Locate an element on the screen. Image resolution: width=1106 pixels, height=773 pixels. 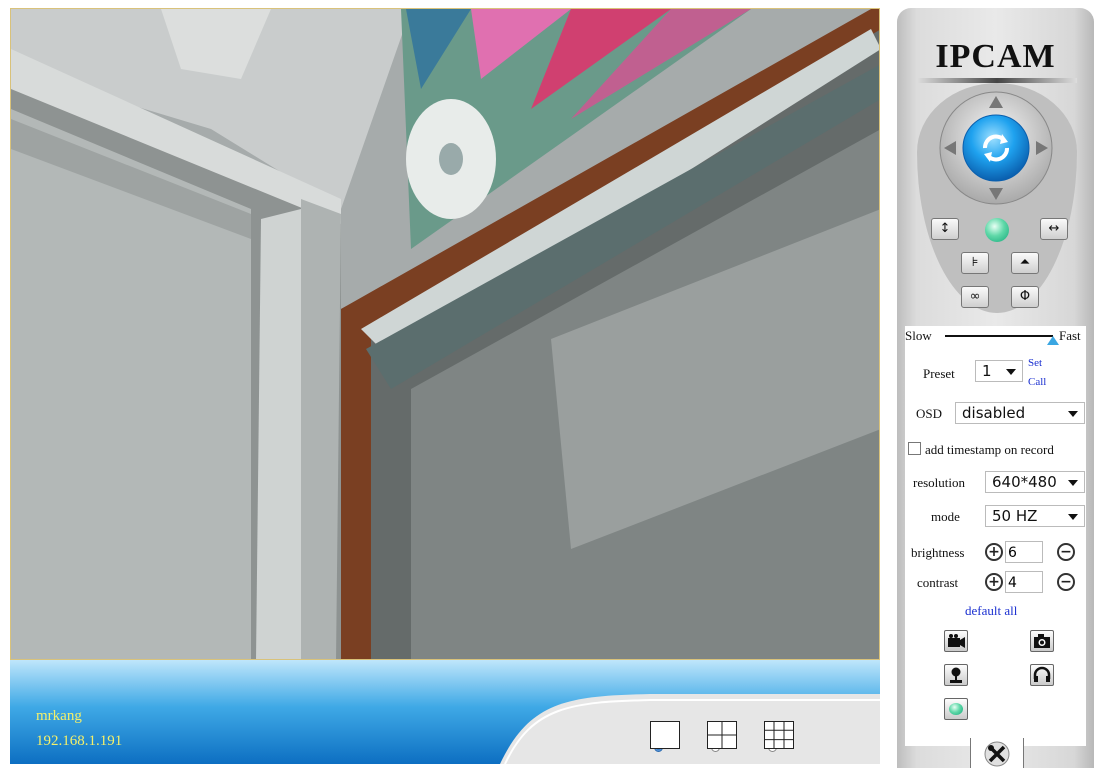
resolution-select-value: 640*480 is located at coordinates (1024, 482).